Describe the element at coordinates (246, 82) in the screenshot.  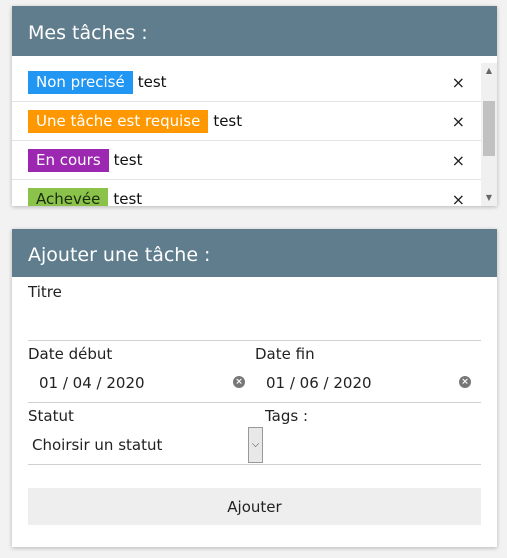
I see `task-row: Non precisé test ×` at that location.